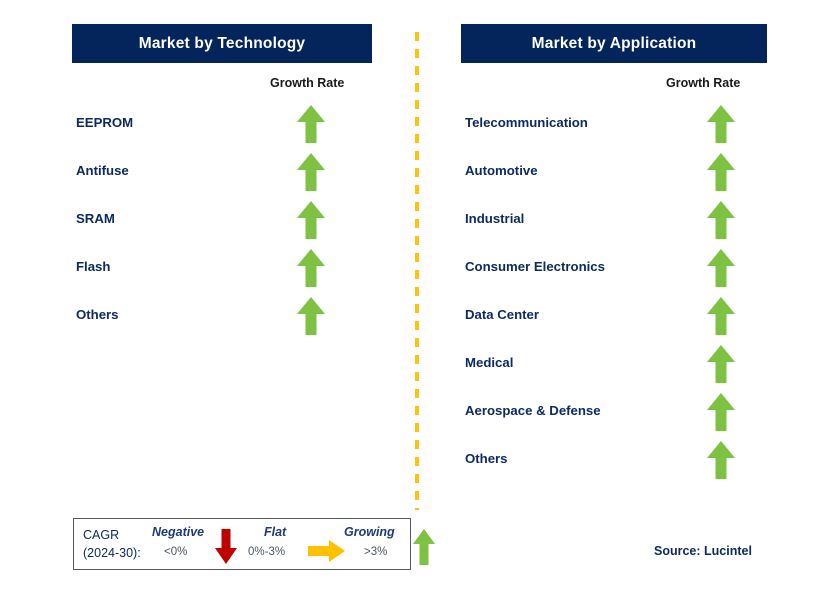 The height and width of the screenshot is (598, 829). What do you see at coordinates (535, 266) in the screenshot?
I see `row-label: Consumer Electronics` at bounding box center [535, 266].